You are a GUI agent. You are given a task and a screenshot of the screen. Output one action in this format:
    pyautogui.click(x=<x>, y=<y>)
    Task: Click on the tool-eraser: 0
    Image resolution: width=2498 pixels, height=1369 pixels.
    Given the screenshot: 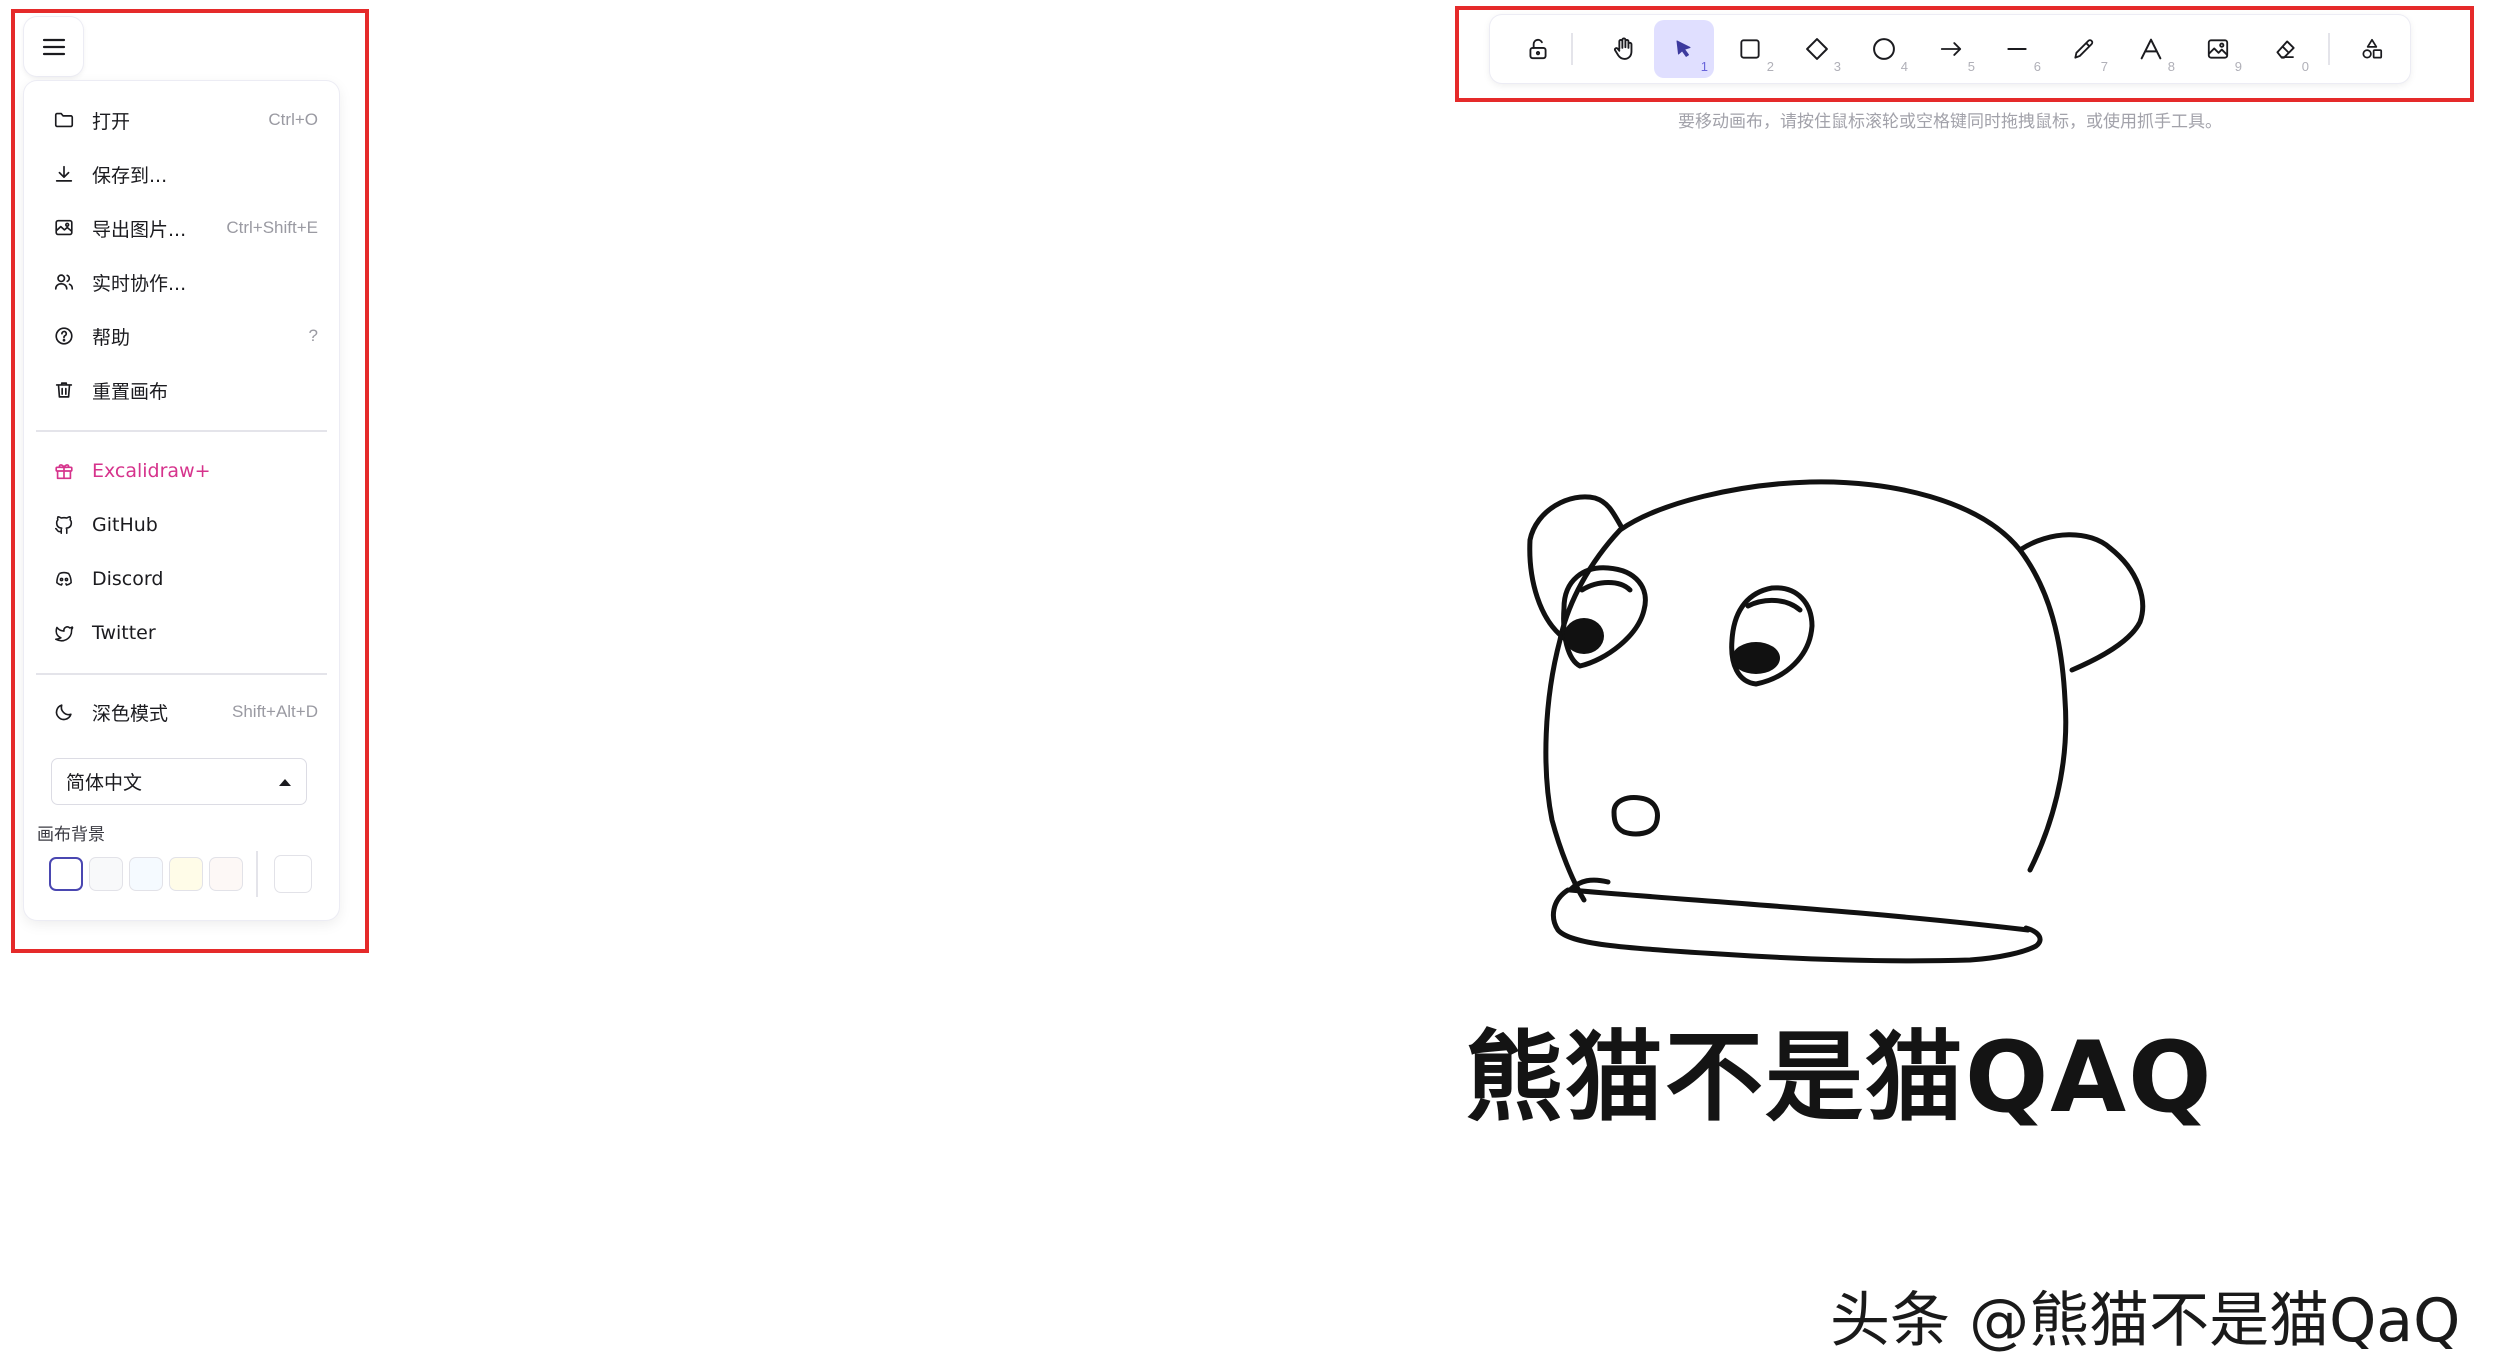 What is the action you would take?
    pyautogui.click(x=2285, y=49)
    